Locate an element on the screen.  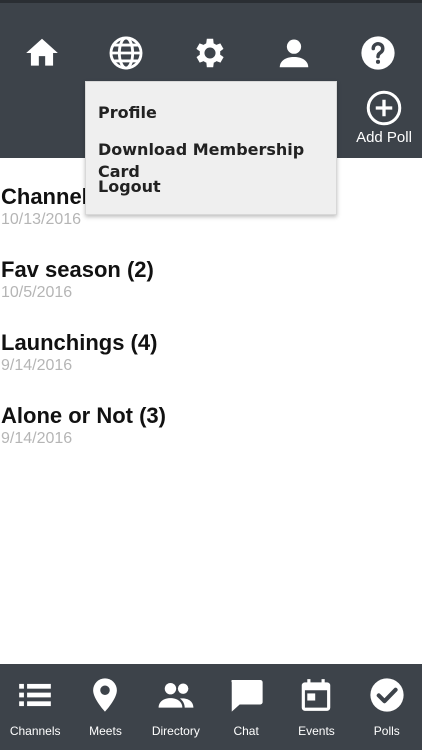
menu-item-logout: Logout is located at coordinates (211, 194).